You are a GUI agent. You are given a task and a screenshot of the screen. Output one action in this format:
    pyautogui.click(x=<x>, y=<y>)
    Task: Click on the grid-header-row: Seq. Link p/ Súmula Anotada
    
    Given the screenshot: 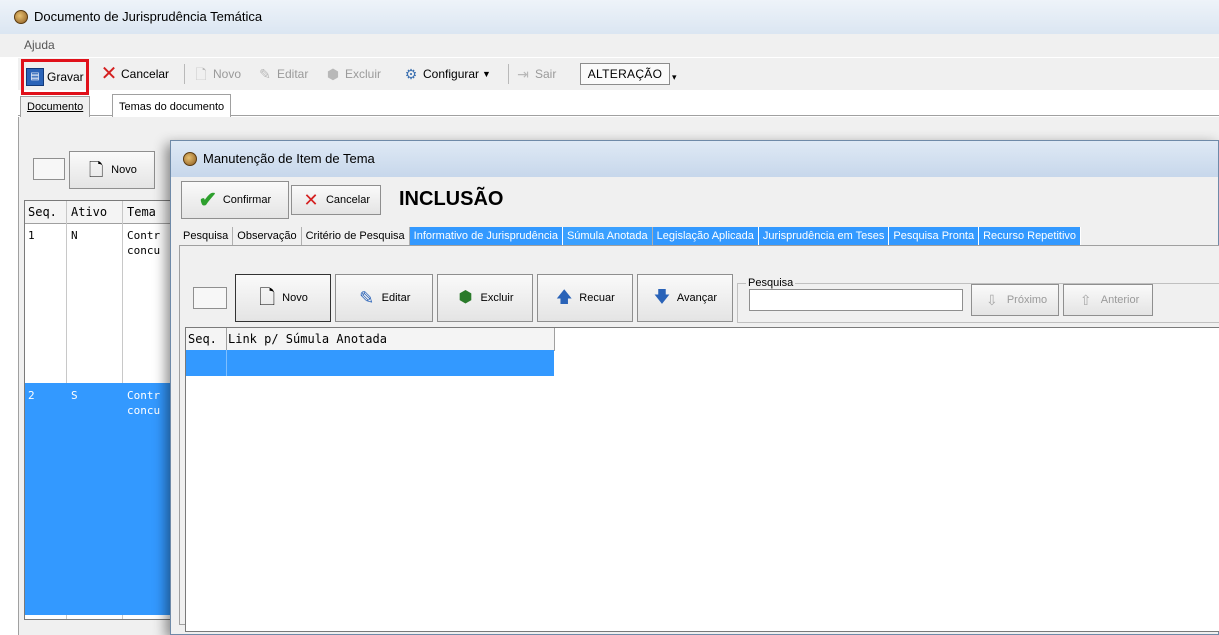 What is the action you would take?
    pyautogui.click(x=370, y=339)
    